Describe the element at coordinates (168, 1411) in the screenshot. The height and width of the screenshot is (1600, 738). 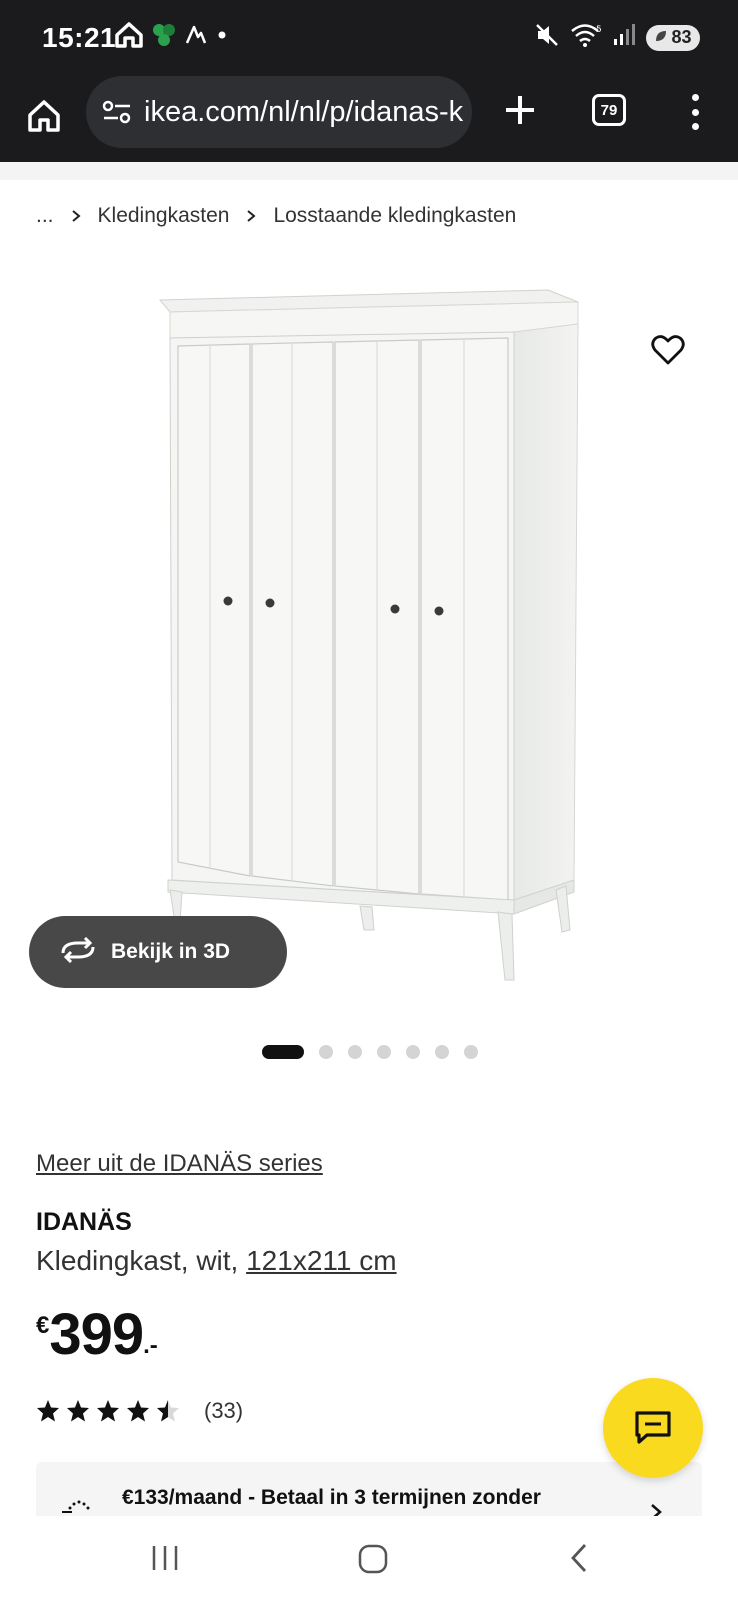
I see `star-half-icon` at that location.